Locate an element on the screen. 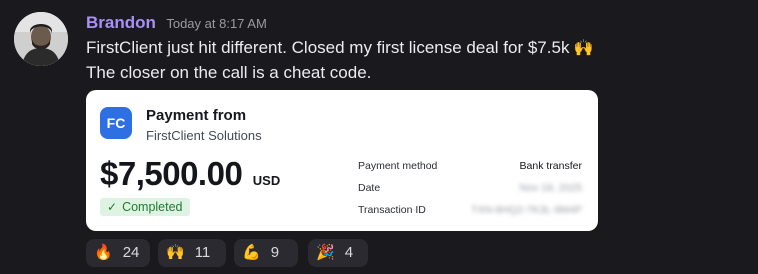 The image size is (758, 274). reaction-party-popper: 🎉 4 is located at coordinates (338, 253).